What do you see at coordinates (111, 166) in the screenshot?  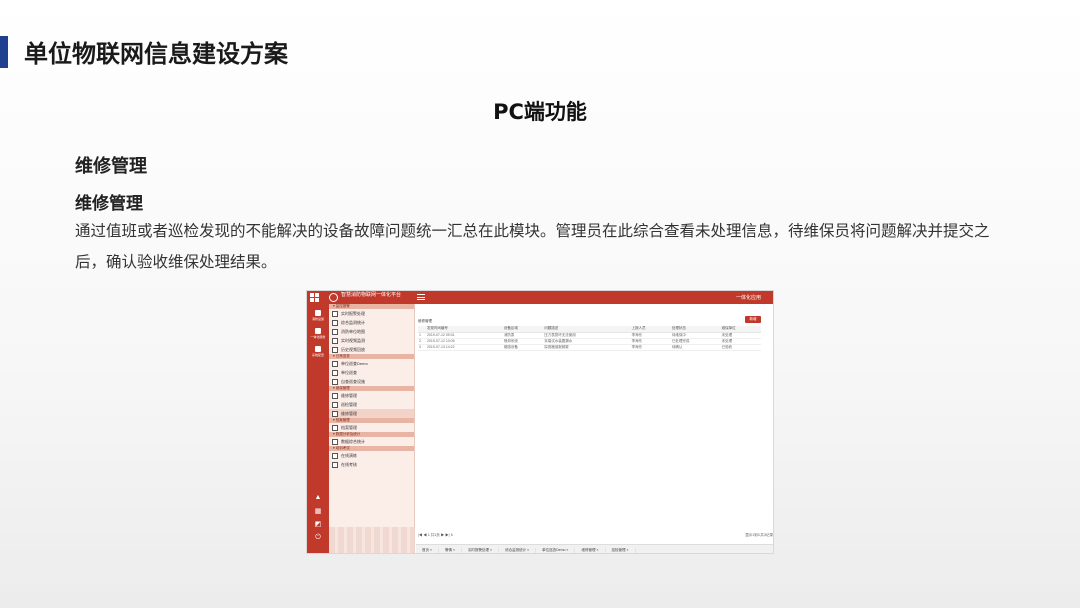 I see `section-heading: 维修管理` at bounding box center [111, 166].